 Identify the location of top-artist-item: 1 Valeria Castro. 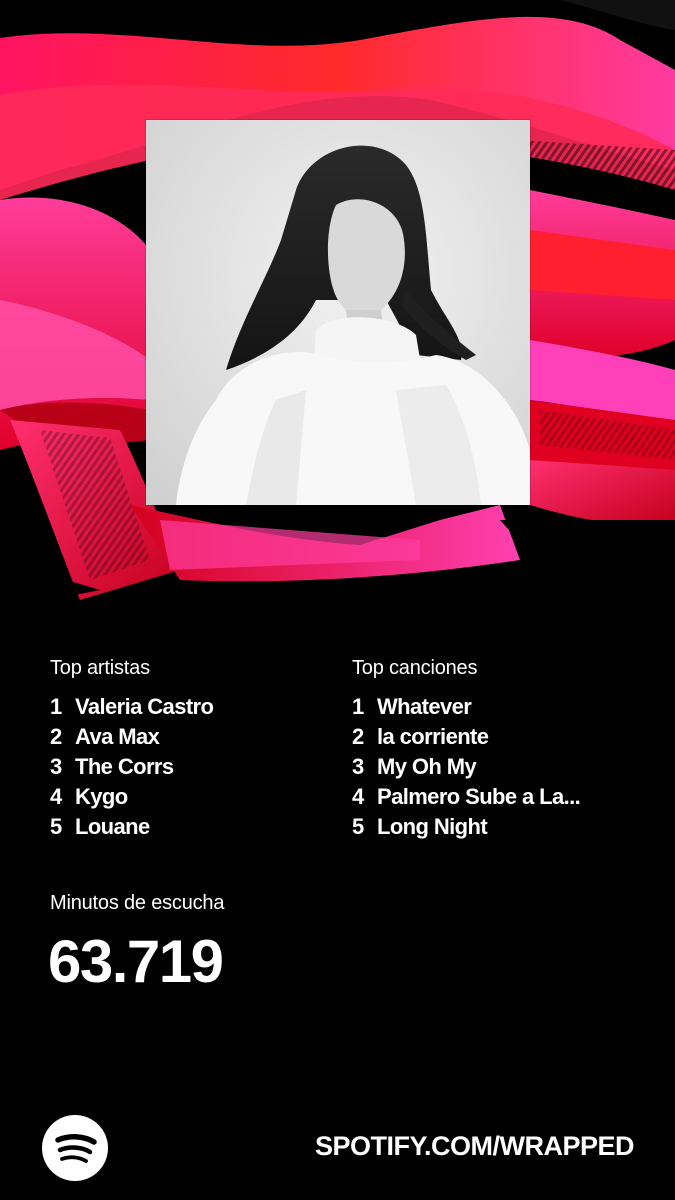
(200, 707).